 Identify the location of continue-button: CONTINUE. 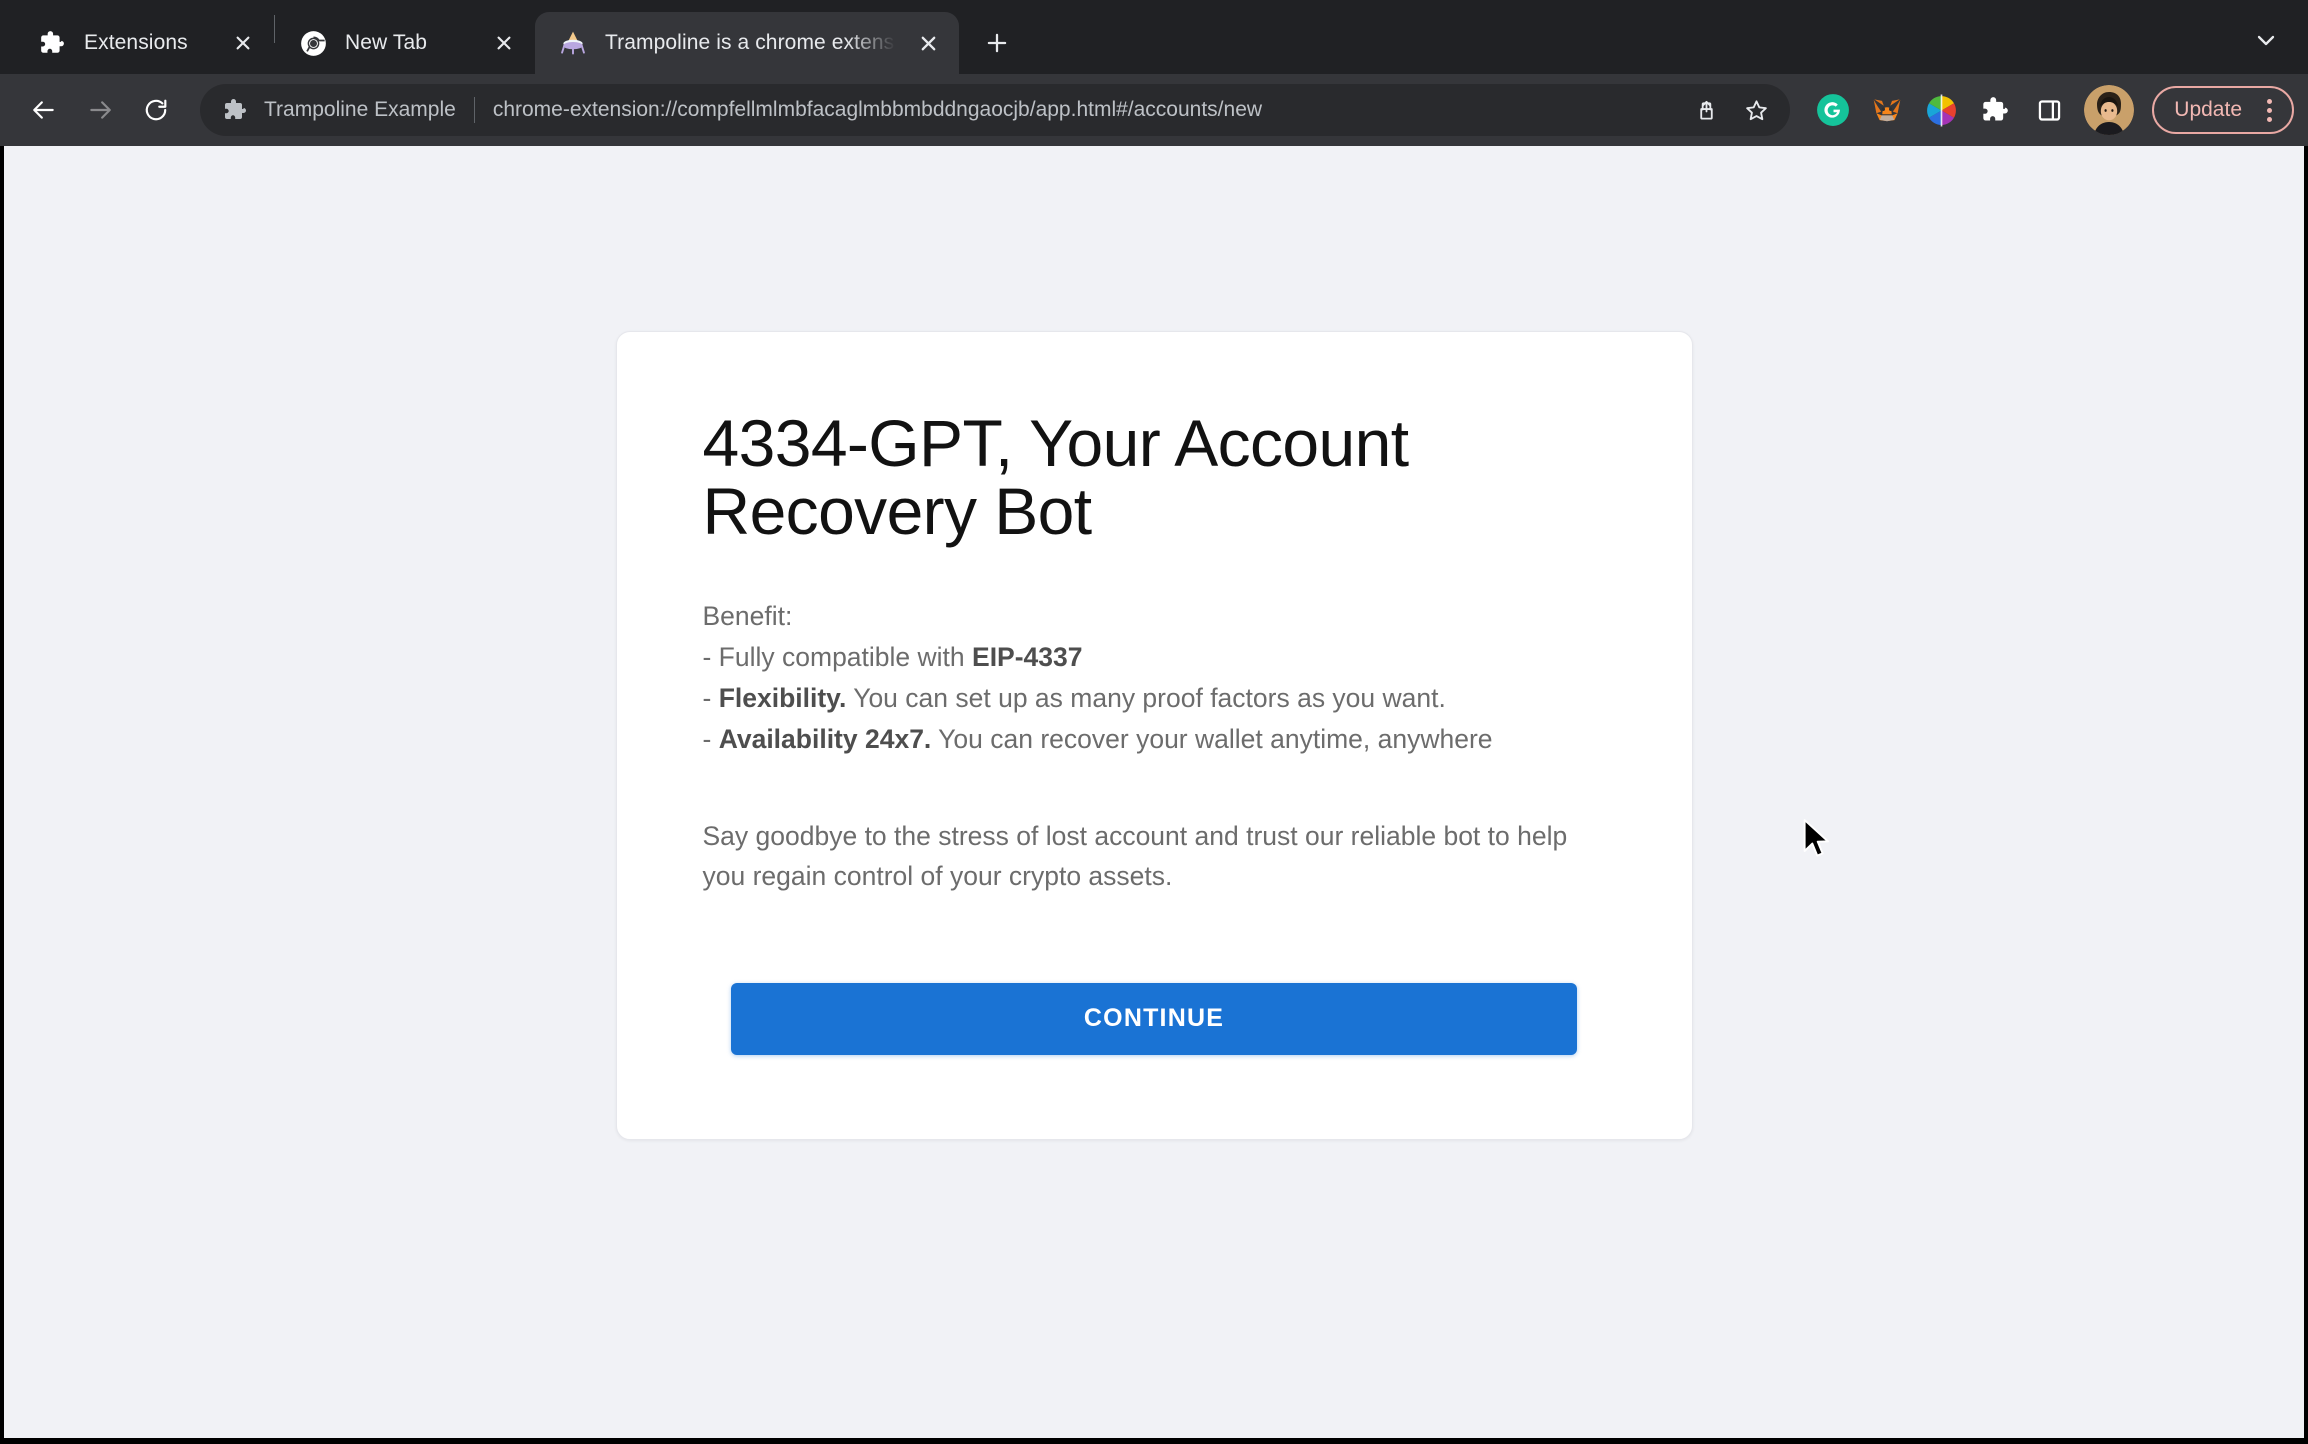
(1154, 1018).